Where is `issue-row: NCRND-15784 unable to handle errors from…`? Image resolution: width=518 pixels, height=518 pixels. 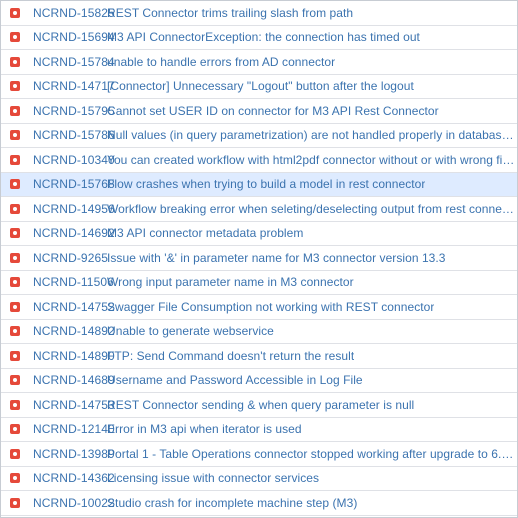
issue-row: NCRND-15784 unable to handle errors from… is located at coordinates (259, 62).